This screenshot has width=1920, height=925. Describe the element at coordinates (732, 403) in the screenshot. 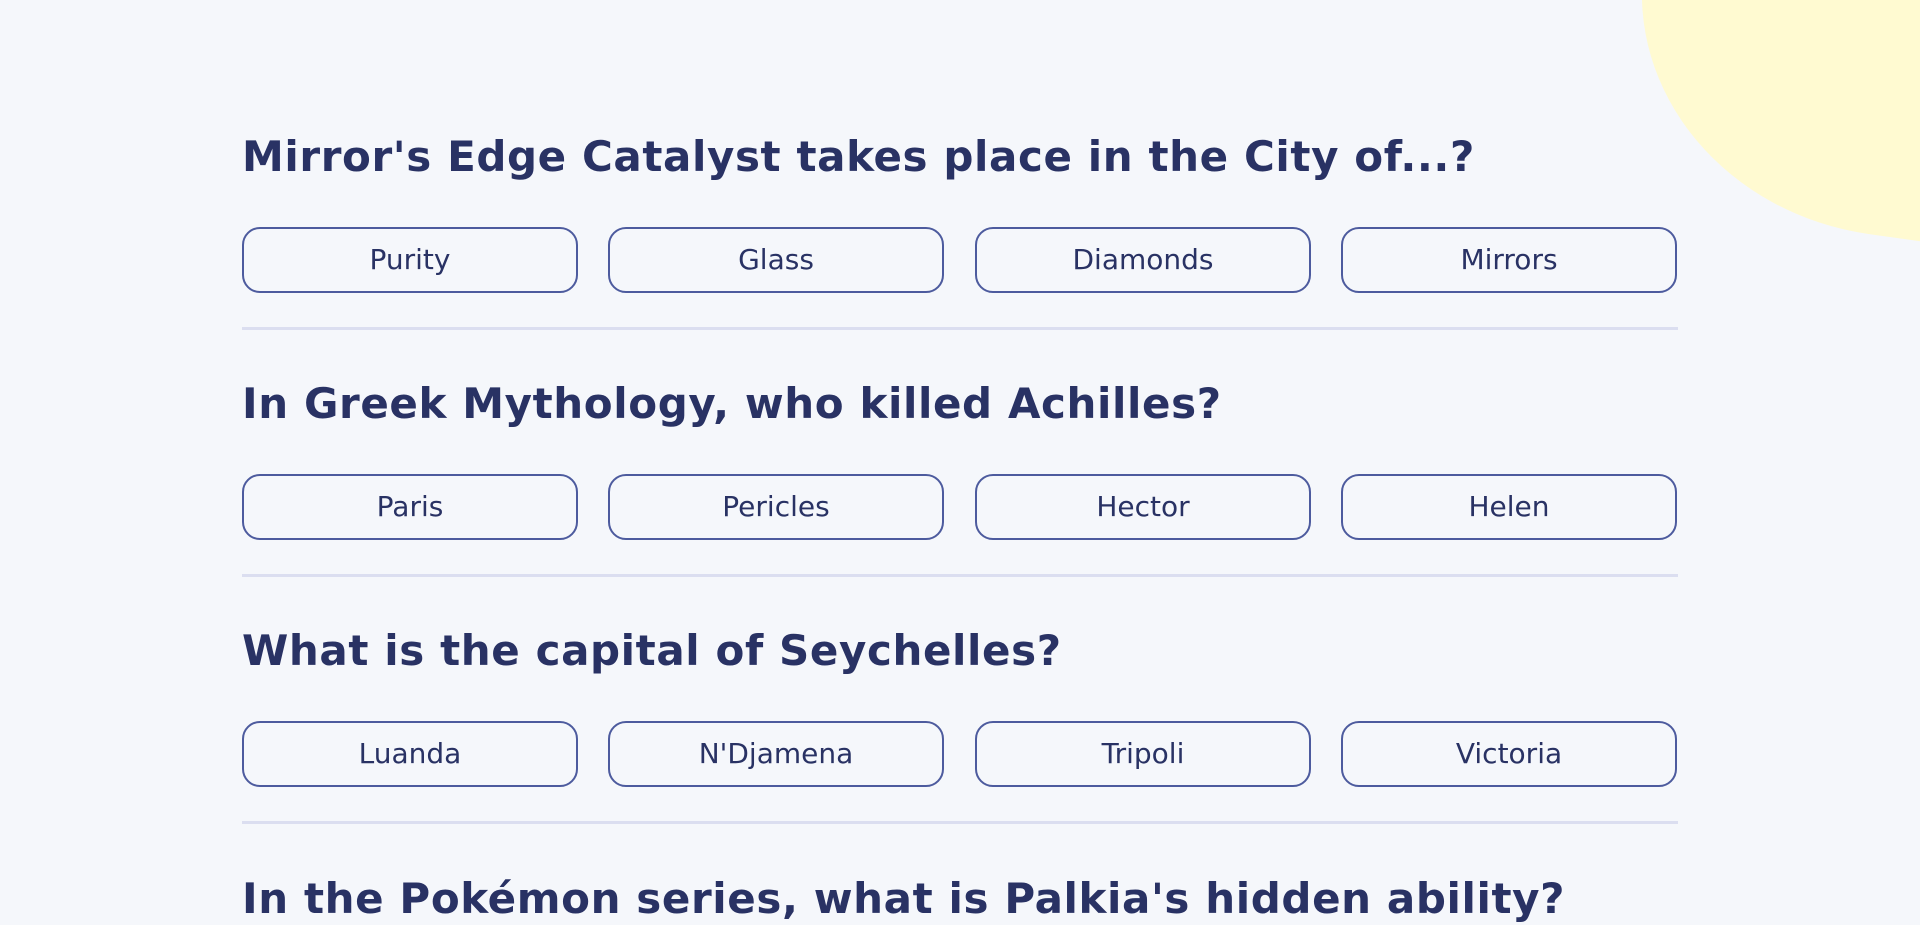

I see `question-title: In Greek Mythology, who killed Achilles?` at that location.